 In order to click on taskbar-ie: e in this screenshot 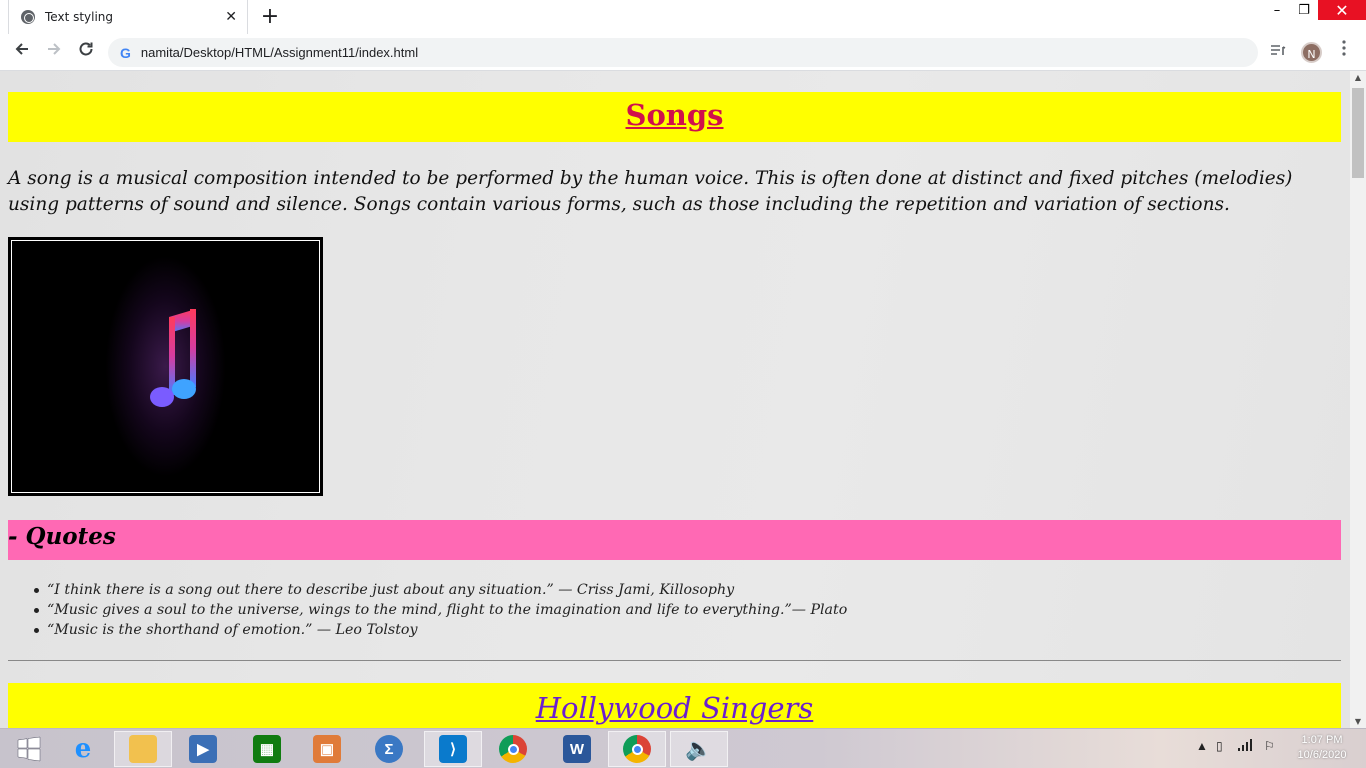, I will do `click(83, 749)`.